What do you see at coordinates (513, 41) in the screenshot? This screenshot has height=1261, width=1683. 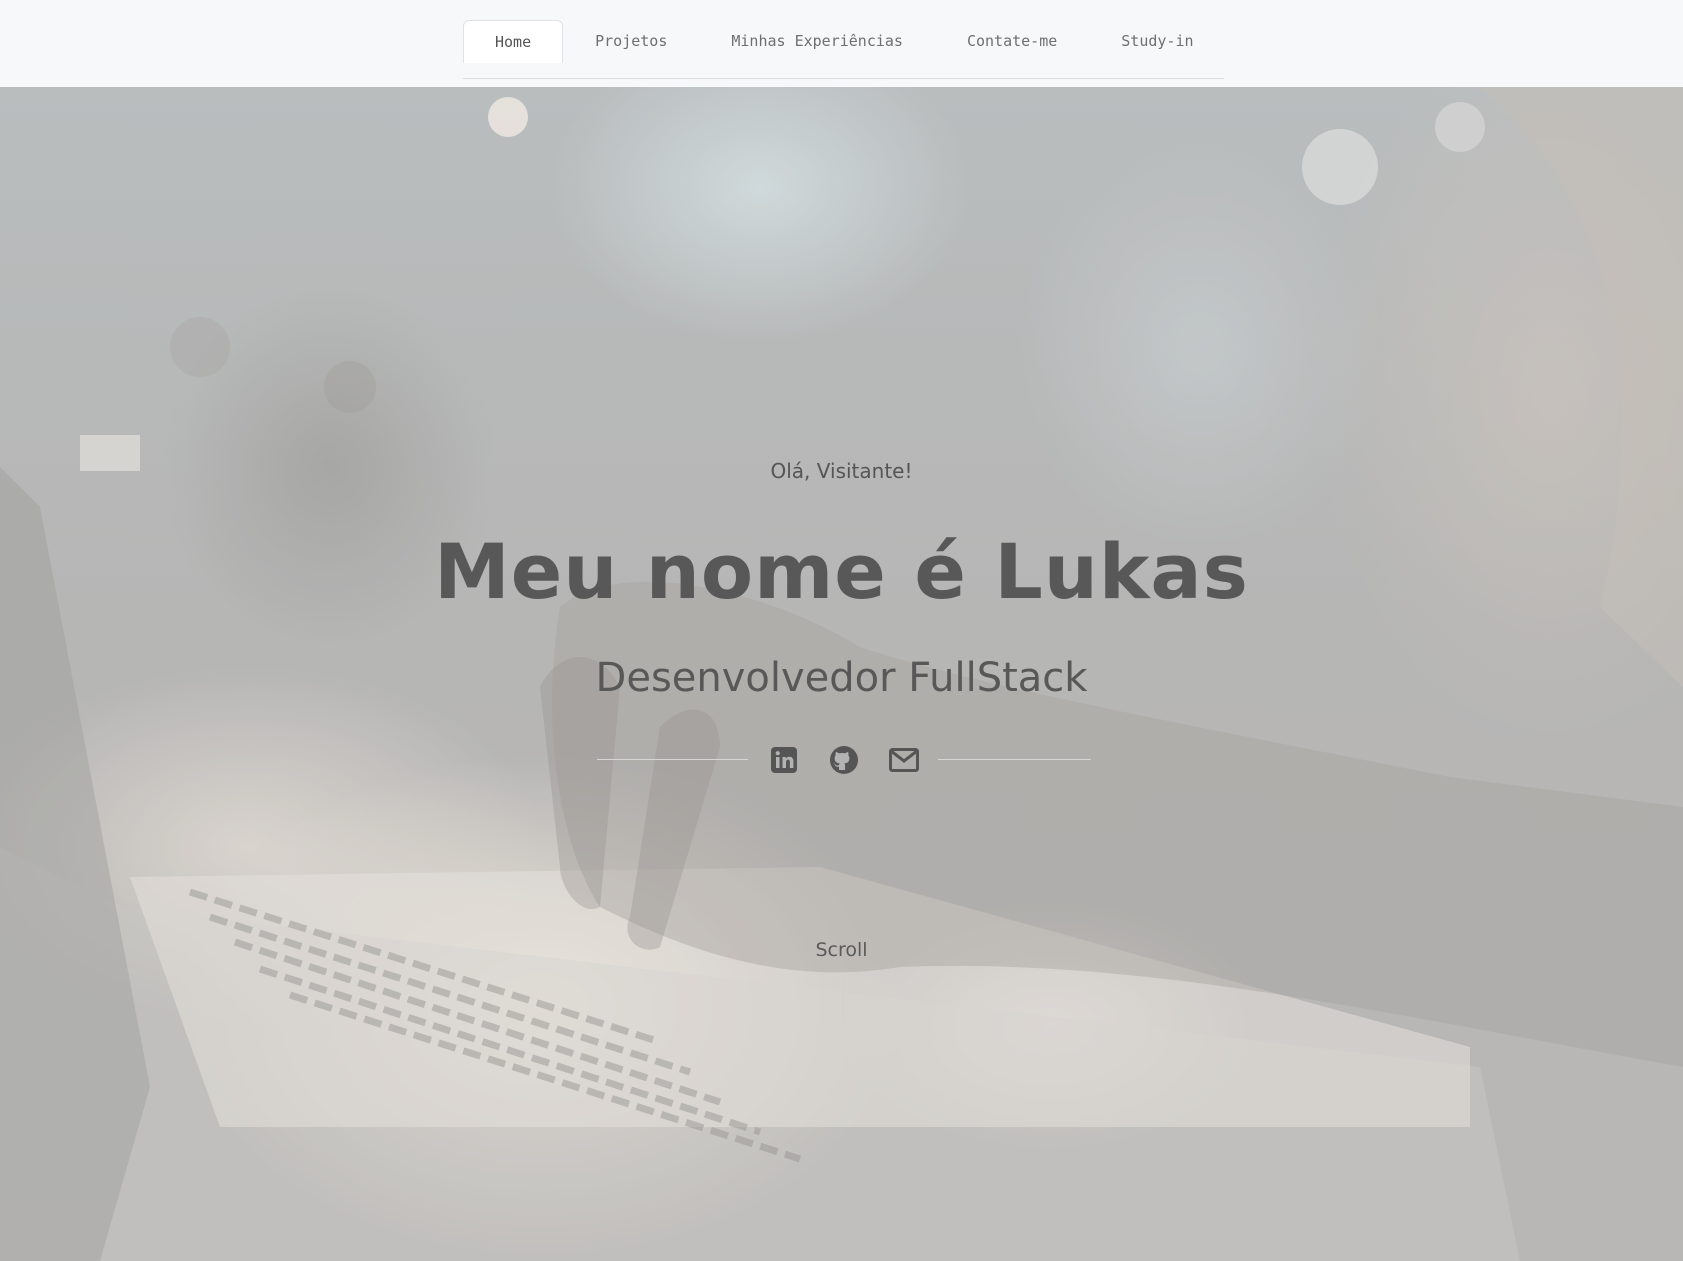 I see `tab-home: Home` at bounding box center [513, 41].